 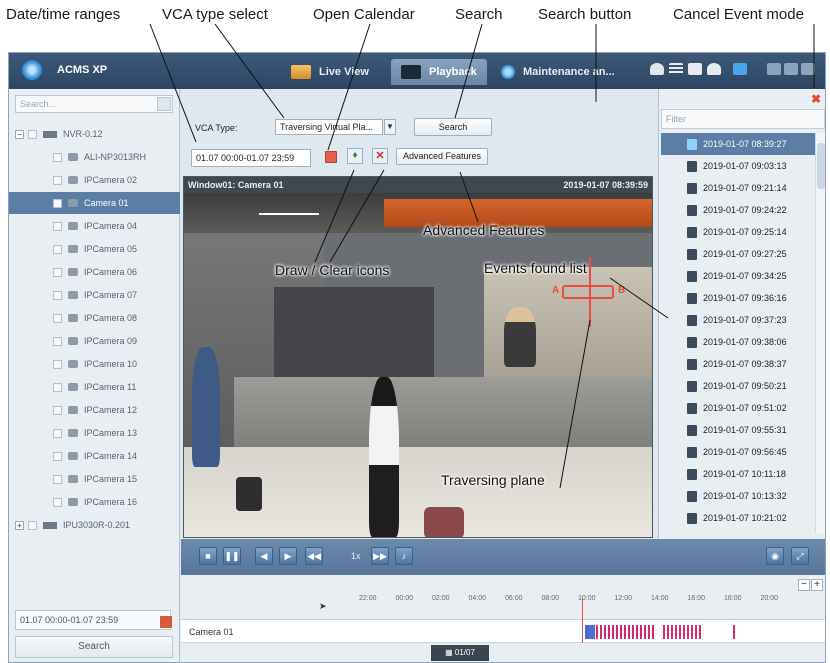 I want to click on volume-icon: ♪, so click(x=404, y=556).